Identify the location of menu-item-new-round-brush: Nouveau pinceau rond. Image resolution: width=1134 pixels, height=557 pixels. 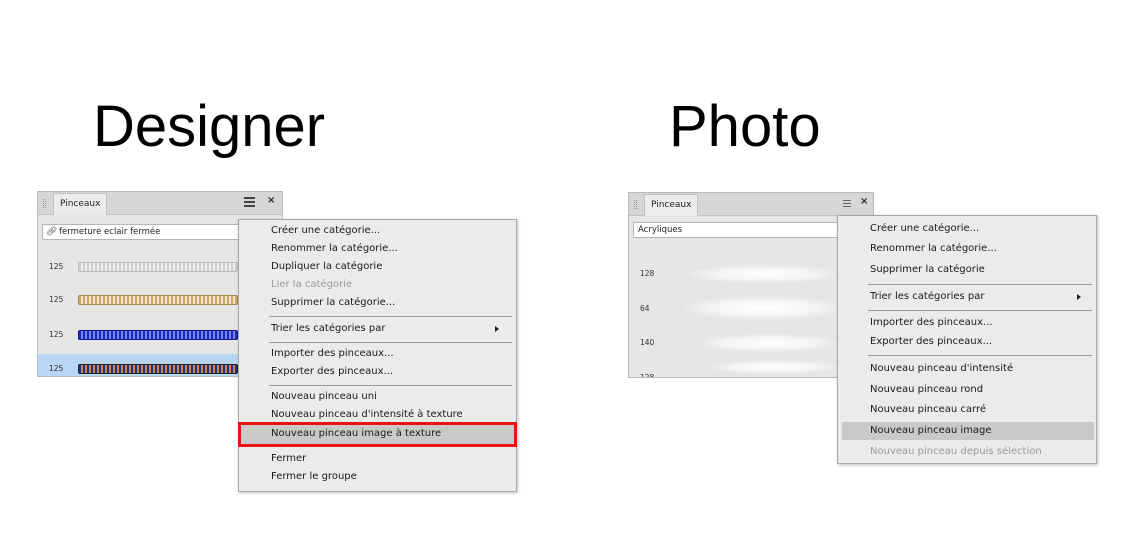
(967, 390).